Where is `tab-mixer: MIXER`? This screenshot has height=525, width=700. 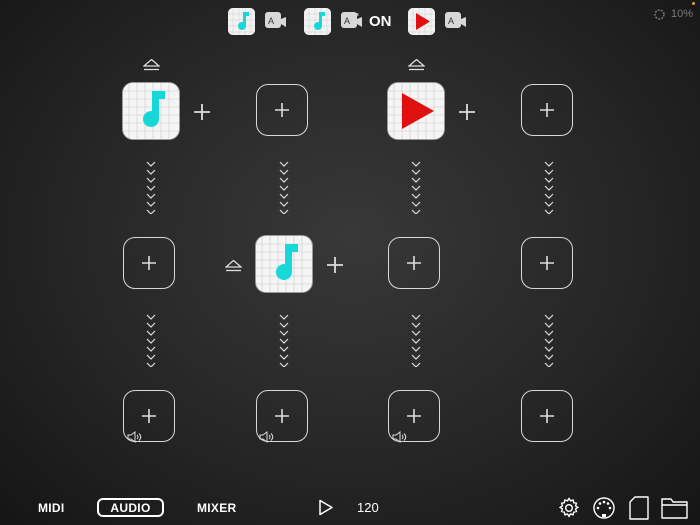 tab-mixer: MIXER is located at coordinates (217, 508).